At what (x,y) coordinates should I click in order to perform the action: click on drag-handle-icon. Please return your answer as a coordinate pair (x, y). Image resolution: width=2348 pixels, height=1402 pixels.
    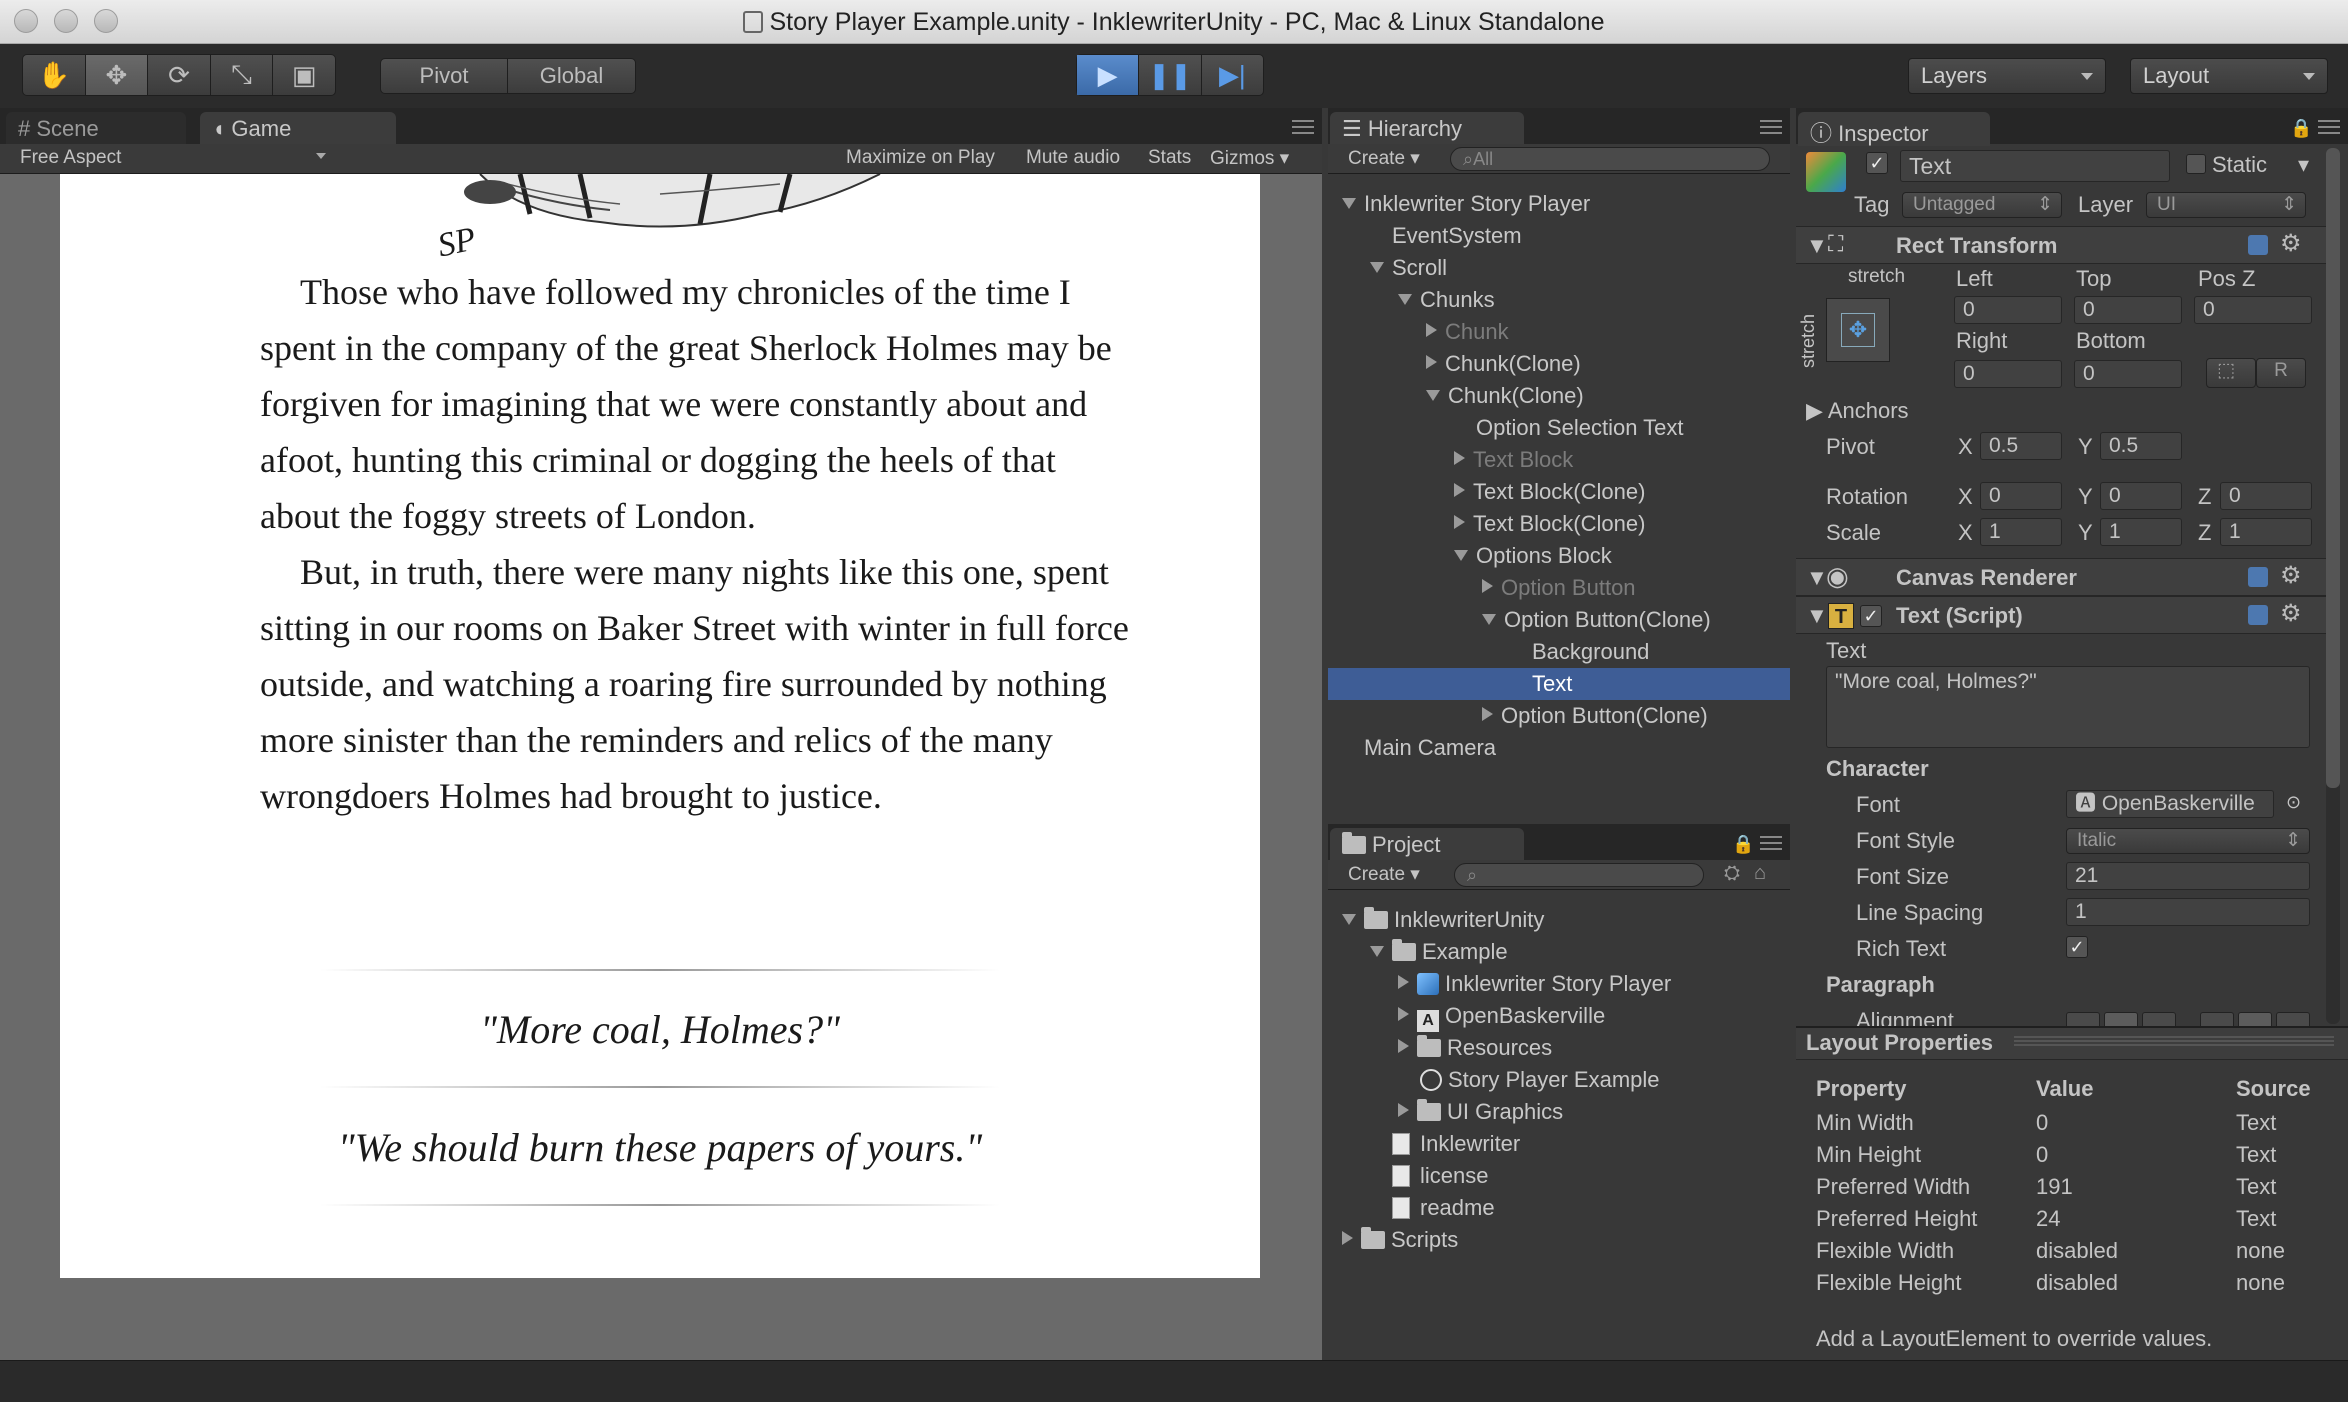
    Looking at the image, I should click on (2174, 1042).